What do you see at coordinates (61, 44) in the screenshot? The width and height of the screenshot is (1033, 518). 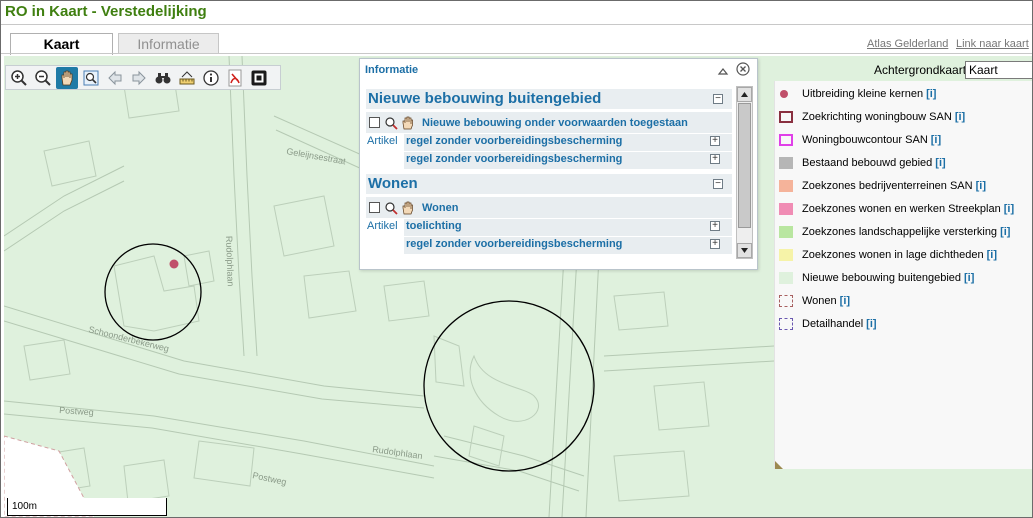 I see `tab-kaart: Kaart` at bounding box center [61, 44].